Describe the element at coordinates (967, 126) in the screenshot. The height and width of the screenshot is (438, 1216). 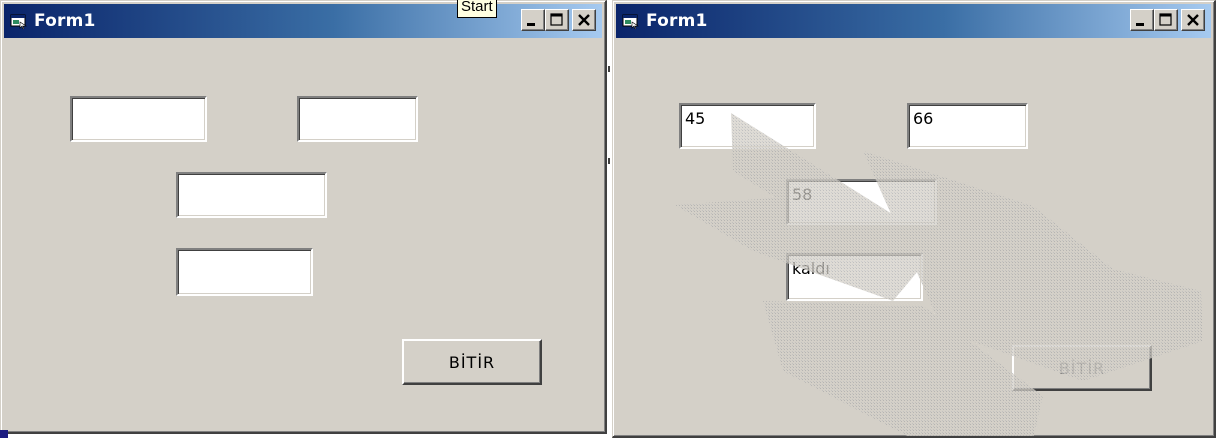
I see `textbox-2: 66` at that location.